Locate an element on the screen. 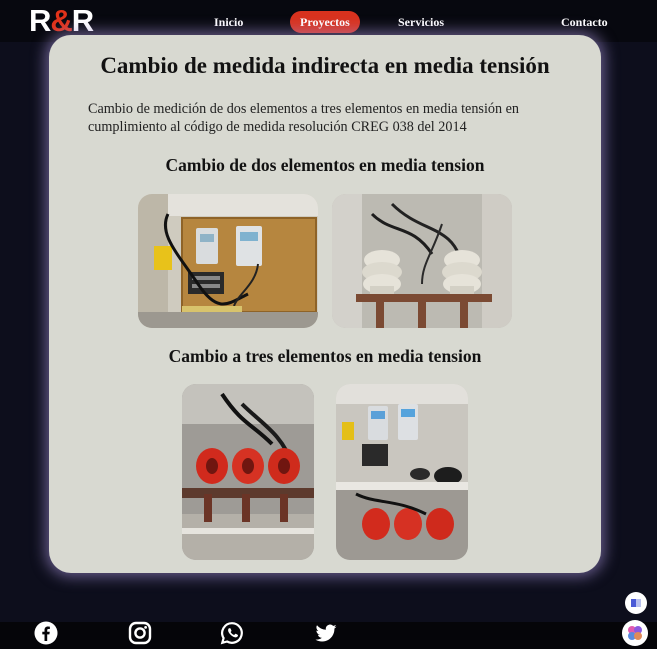  brand-logo: R&R is located at coordinates (61, 21).